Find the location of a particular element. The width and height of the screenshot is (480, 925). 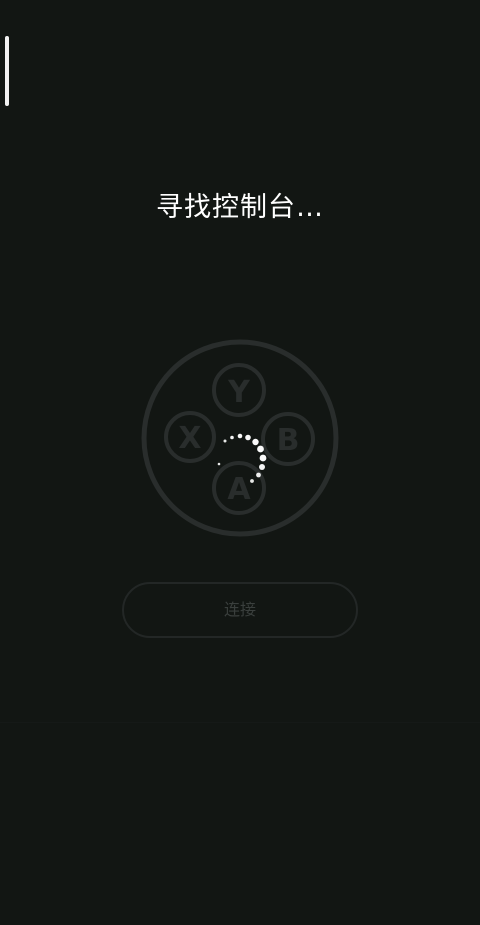

x-button-label: X is located at coordinates (189, 438).